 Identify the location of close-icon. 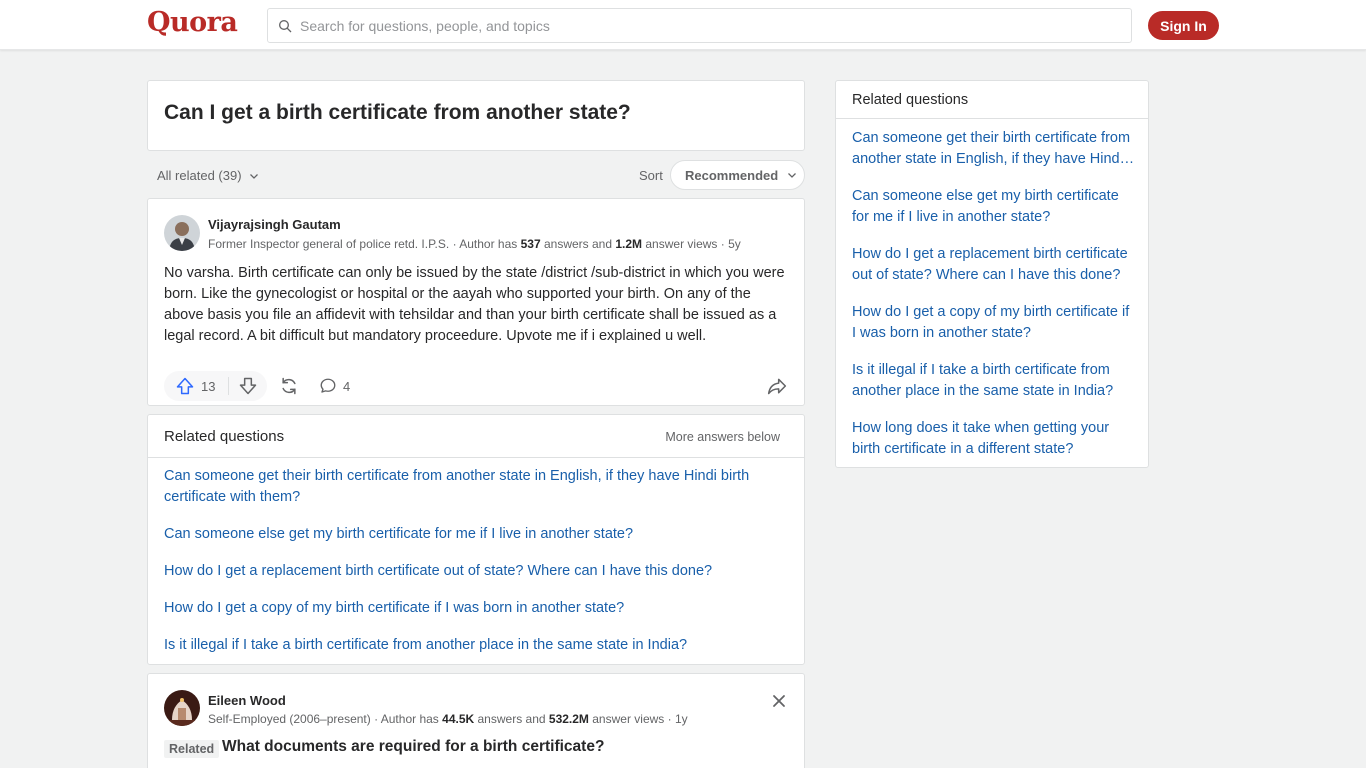
(779, 701).